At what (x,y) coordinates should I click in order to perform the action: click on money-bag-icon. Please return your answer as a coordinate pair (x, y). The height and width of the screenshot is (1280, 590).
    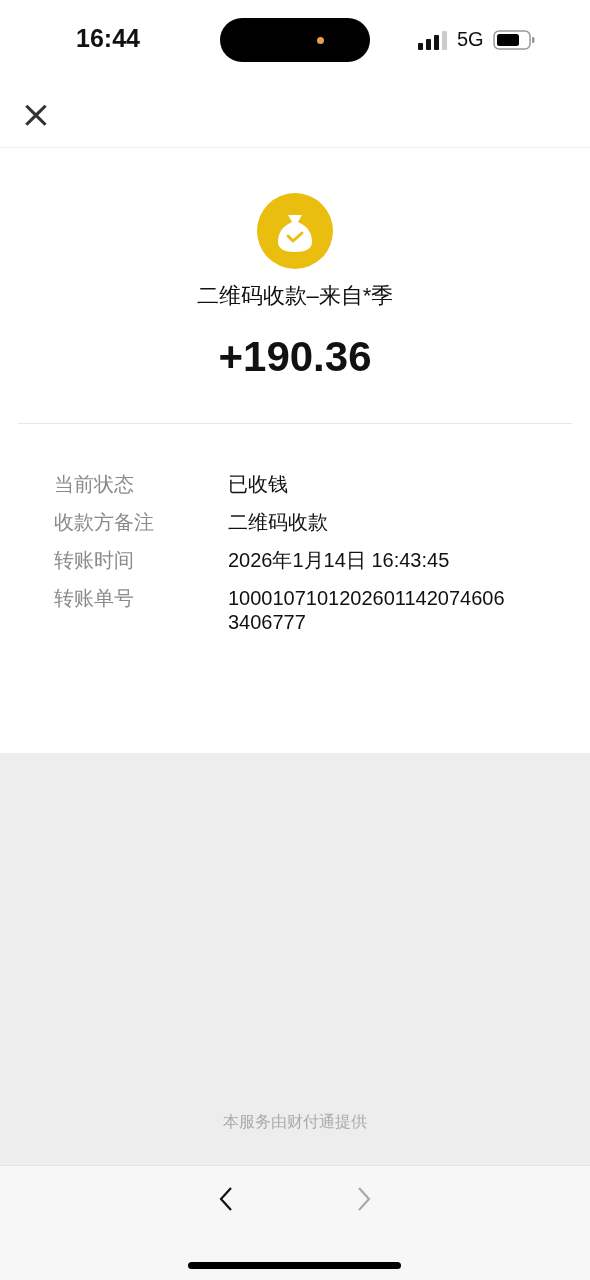
    Looking at the image, I should click on (295, 231).